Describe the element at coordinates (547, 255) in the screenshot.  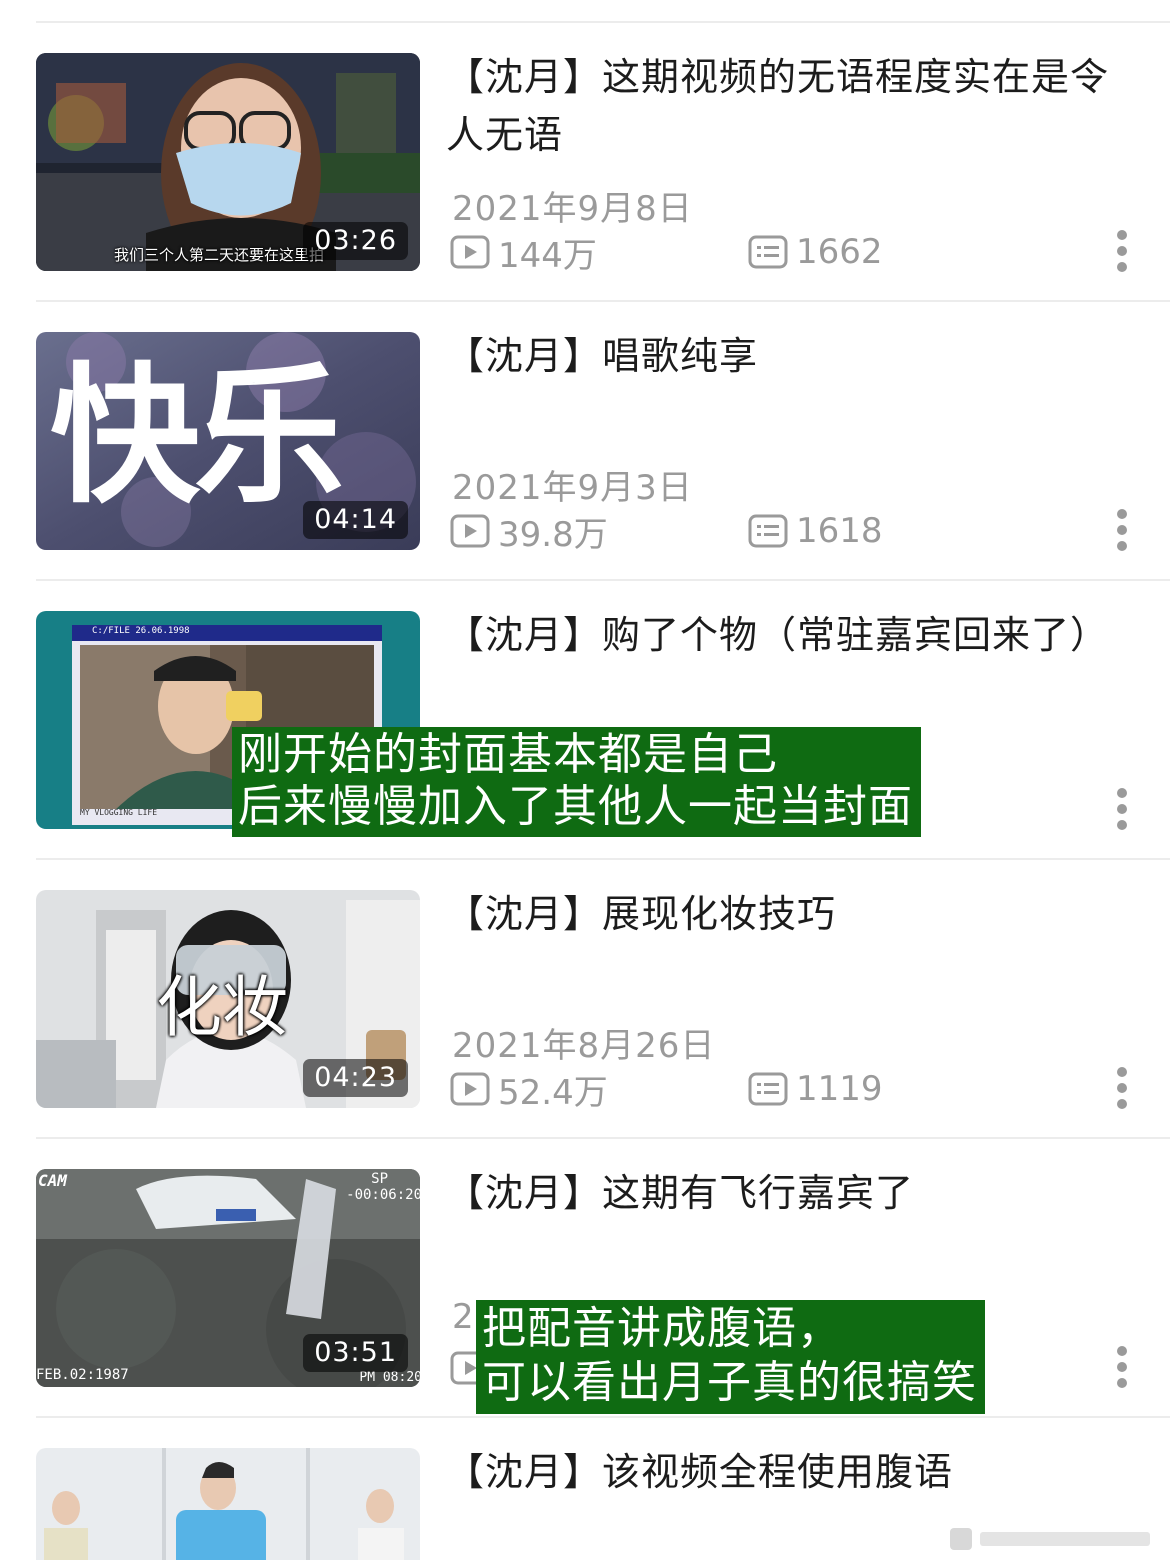
I see `view-count-value: 144万` at that location.